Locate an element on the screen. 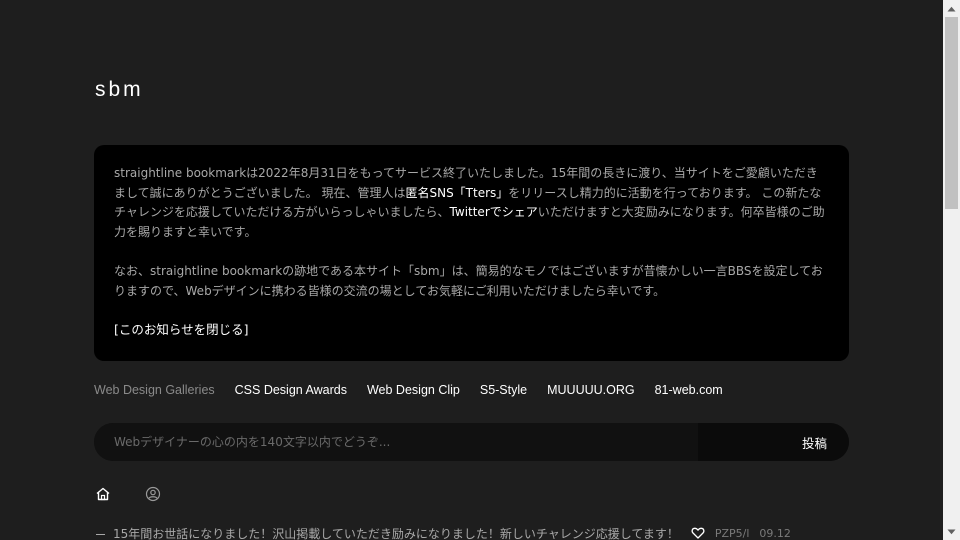 The width and height of the screenshot is (960, 540). entry-user-id: PZP5/l is located at coordinates (732, 533).